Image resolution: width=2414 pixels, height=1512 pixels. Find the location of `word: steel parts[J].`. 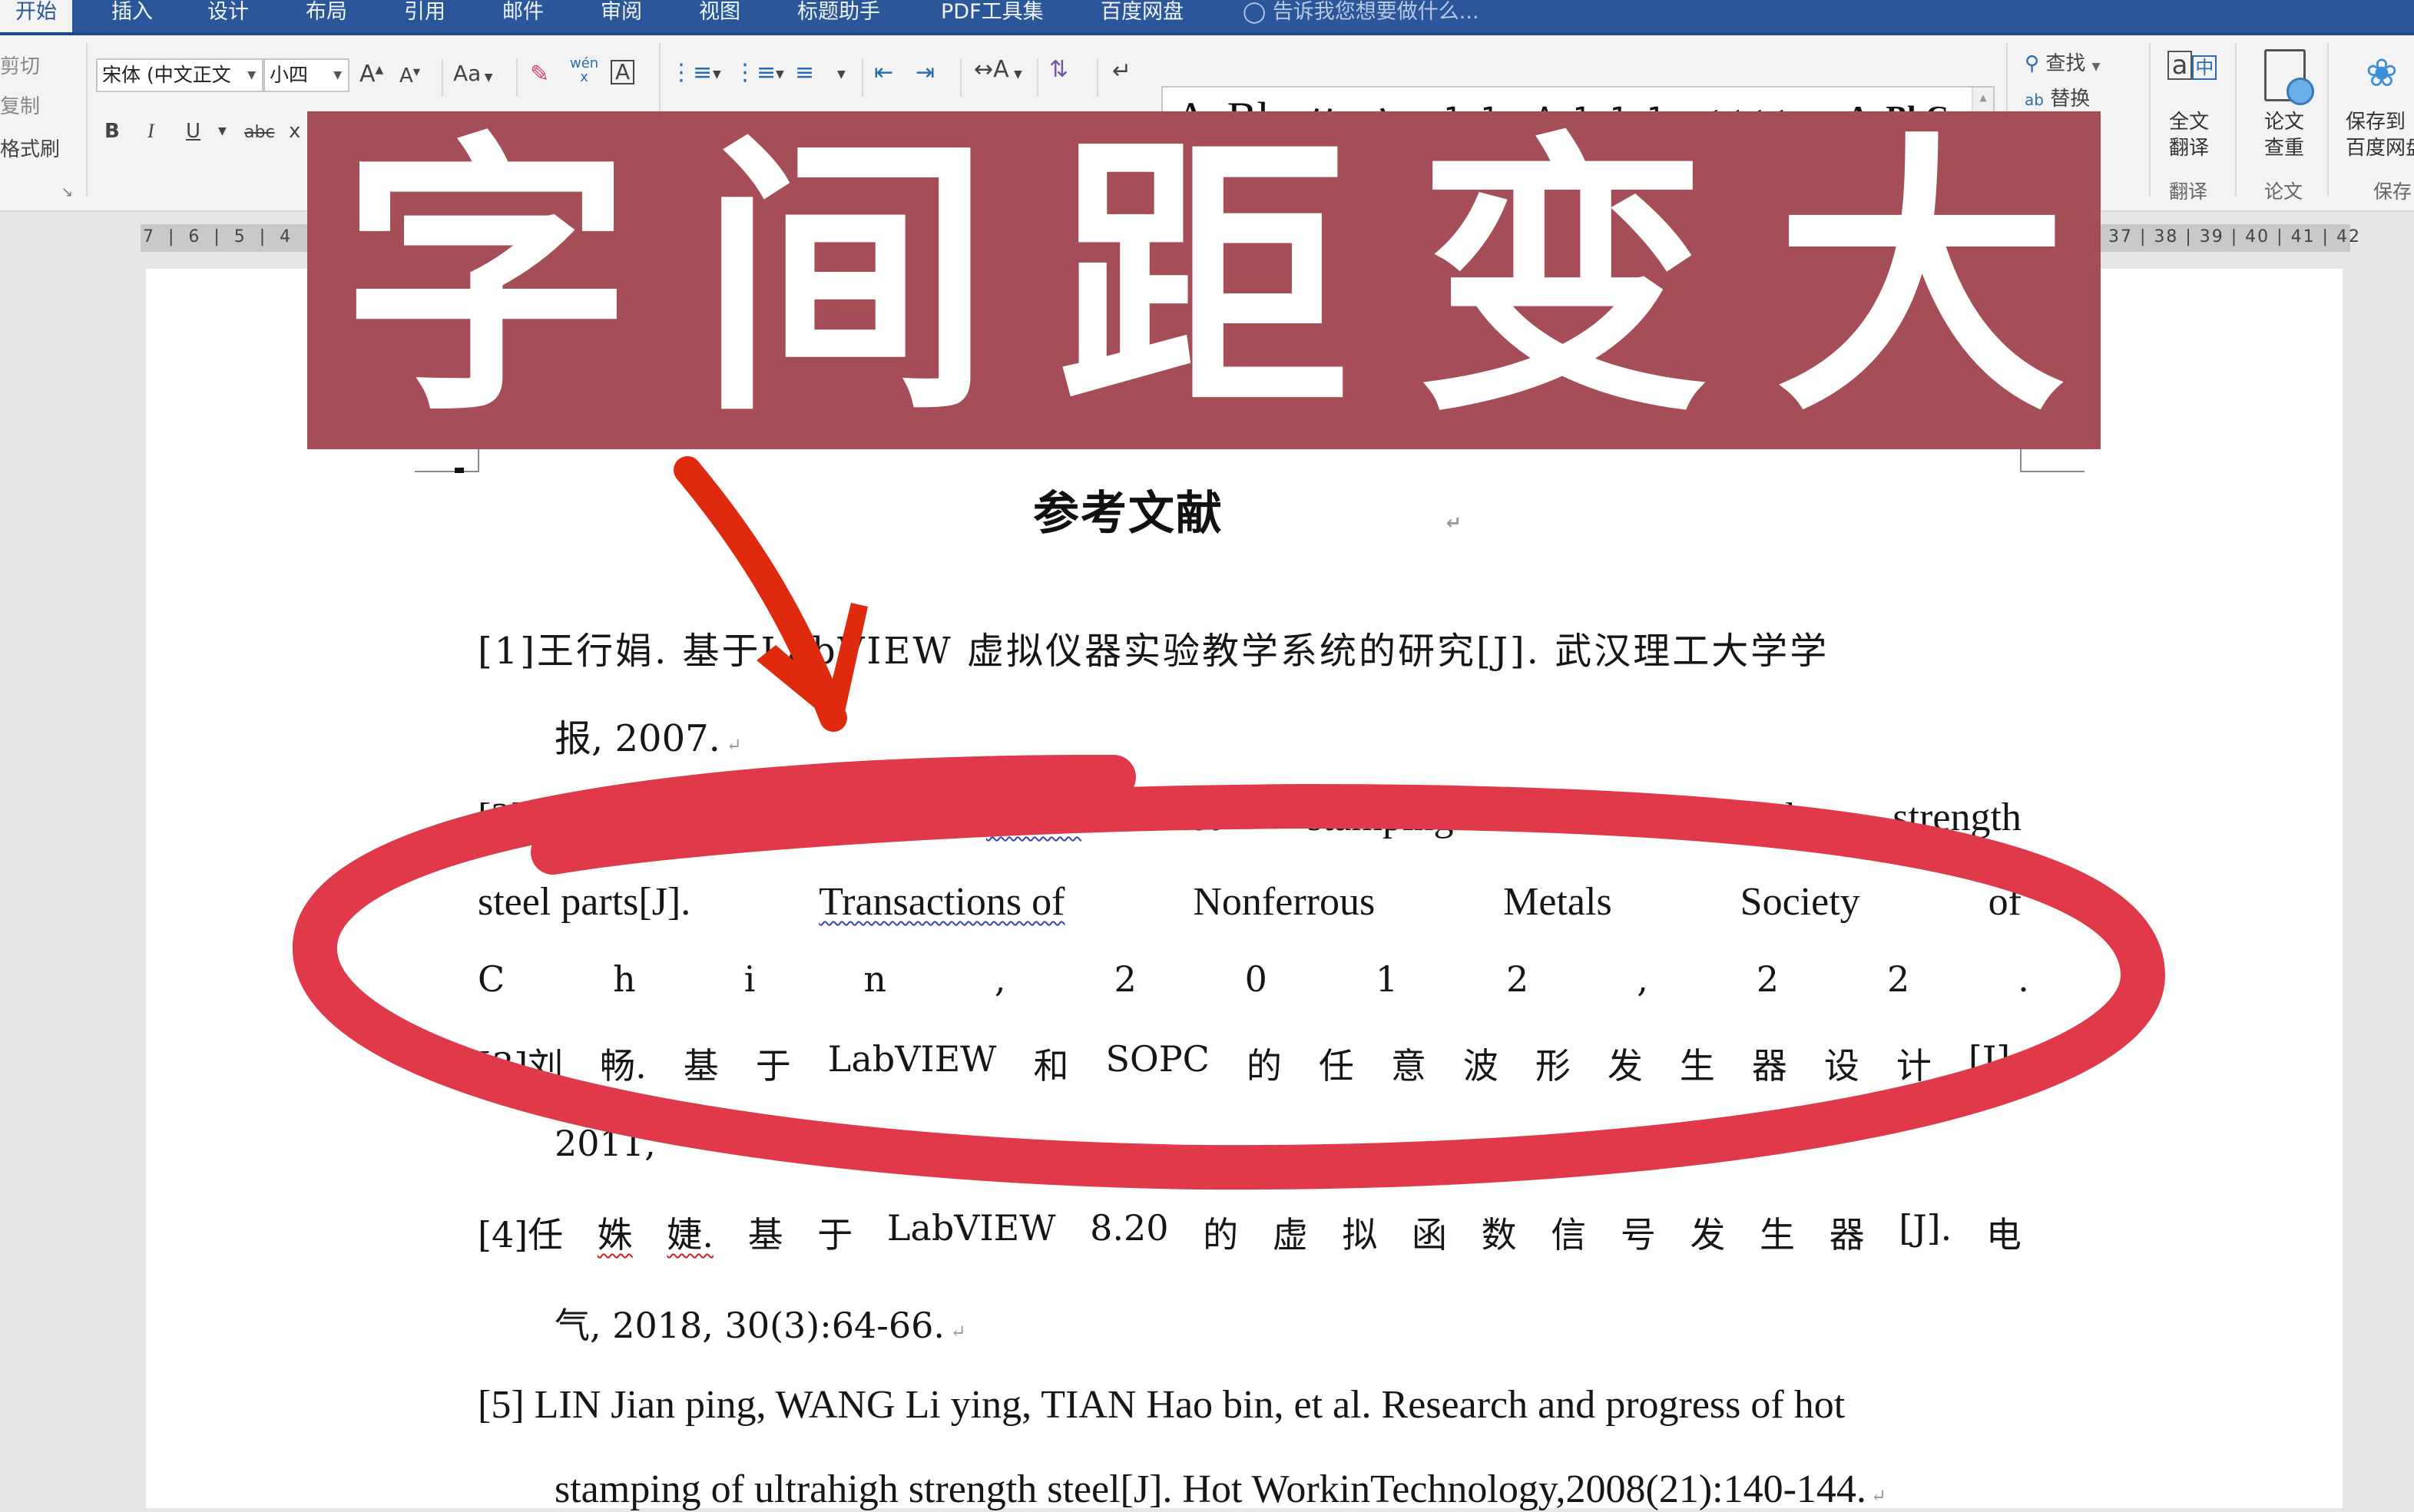

word: steel parts[J]. is located at coordinates (584, 902).